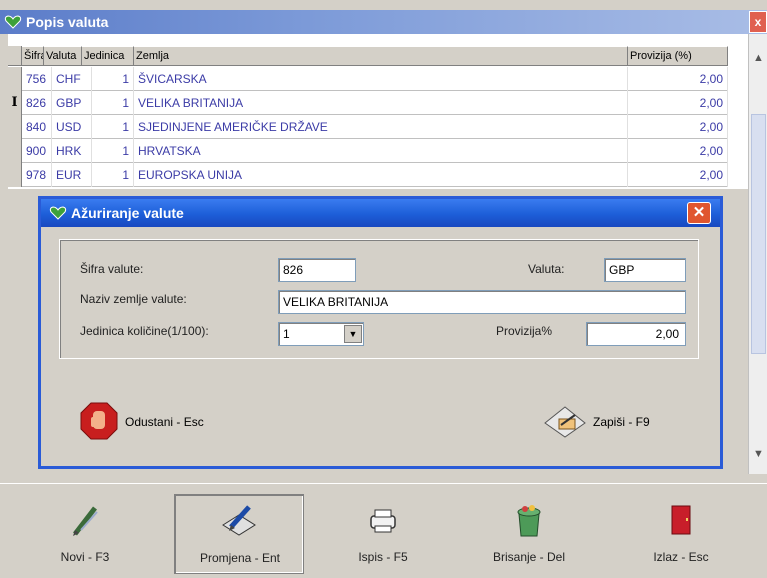  I want to click on edit-document-icon, so click(239, 520).